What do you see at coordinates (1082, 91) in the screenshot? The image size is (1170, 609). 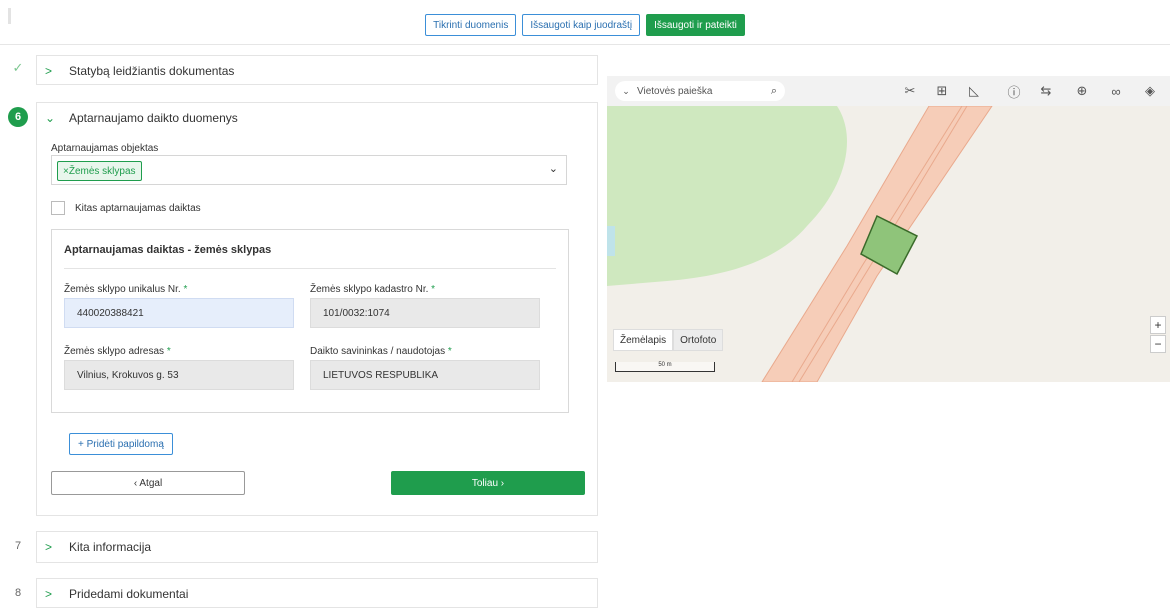 I see `add-file-icon: ⊕` at bounding box center [1082, 91].